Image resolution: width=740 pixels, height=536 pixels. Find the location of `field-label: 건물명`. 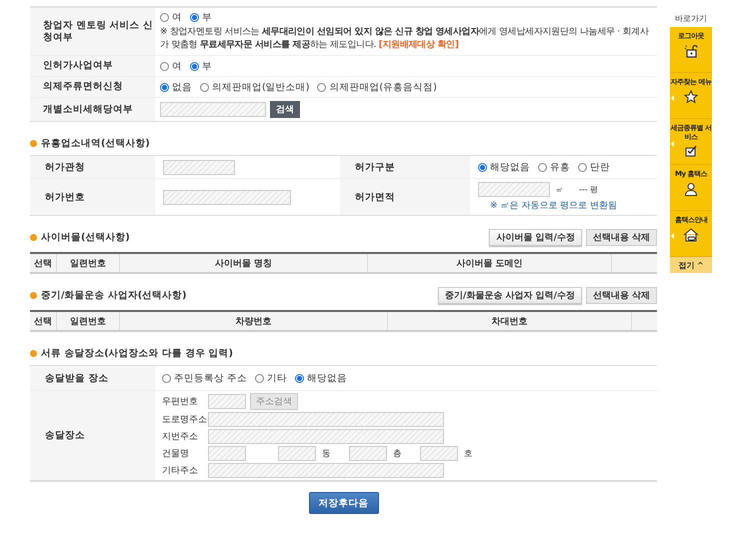

field-label: 건물명 is located at coordinates (176, 454).